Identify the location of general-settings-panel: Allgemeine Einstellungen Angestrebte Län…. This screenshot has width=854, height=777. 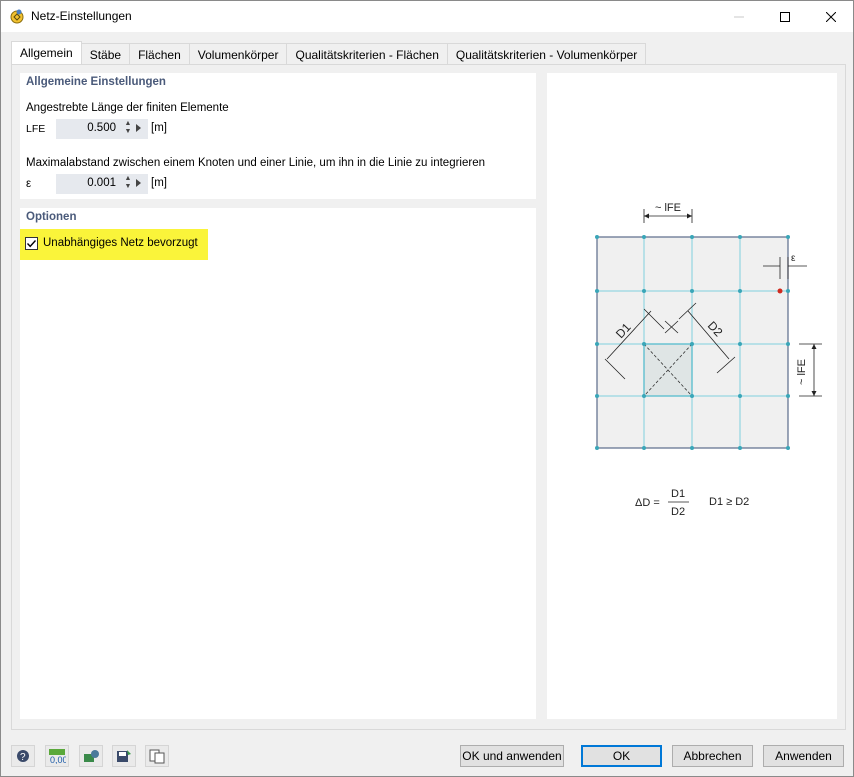
(278, 136).